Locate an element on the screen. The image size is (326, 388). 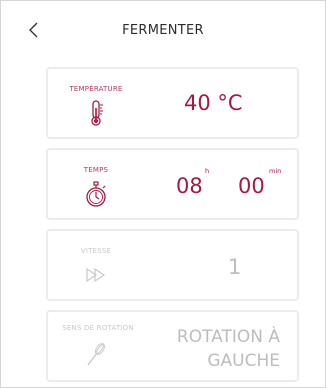
time-minutes-unit: min is located at coordinates (275, 171).